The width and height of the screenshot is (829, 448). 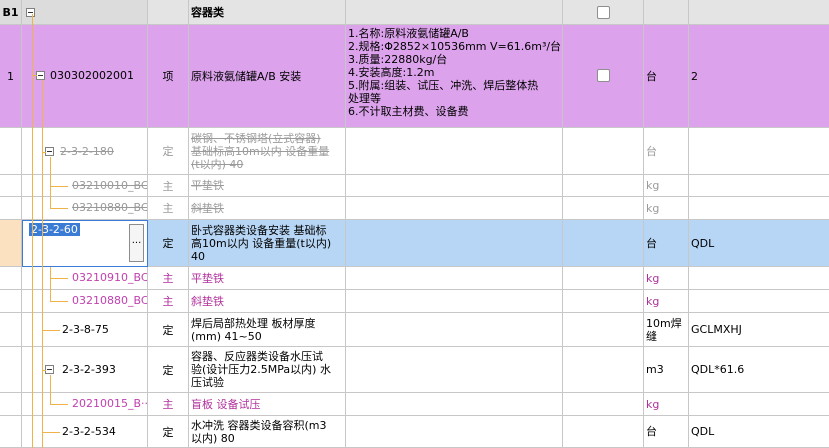 What do you see at coordinates (110, 403) in the screenshot?
I see `item-code: 20210015_B···` at bounding box center [110, 403].